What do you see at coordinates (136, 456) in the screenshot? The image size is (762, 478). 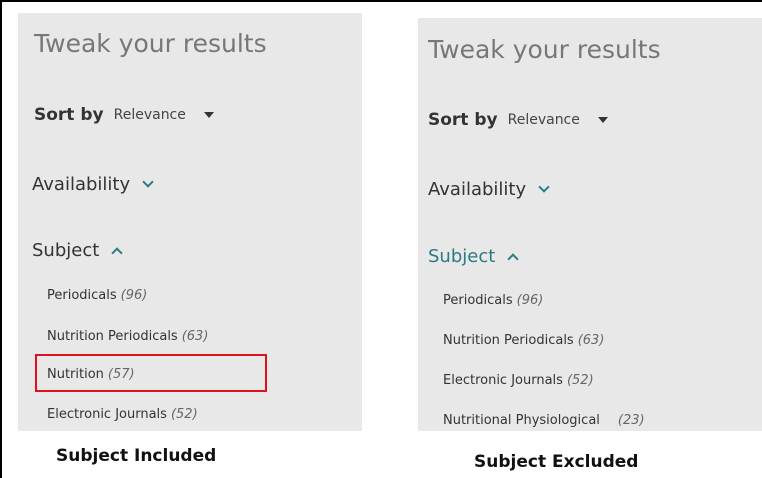 I see `caption-included: Subject Included` at bounding box center [136, 456].